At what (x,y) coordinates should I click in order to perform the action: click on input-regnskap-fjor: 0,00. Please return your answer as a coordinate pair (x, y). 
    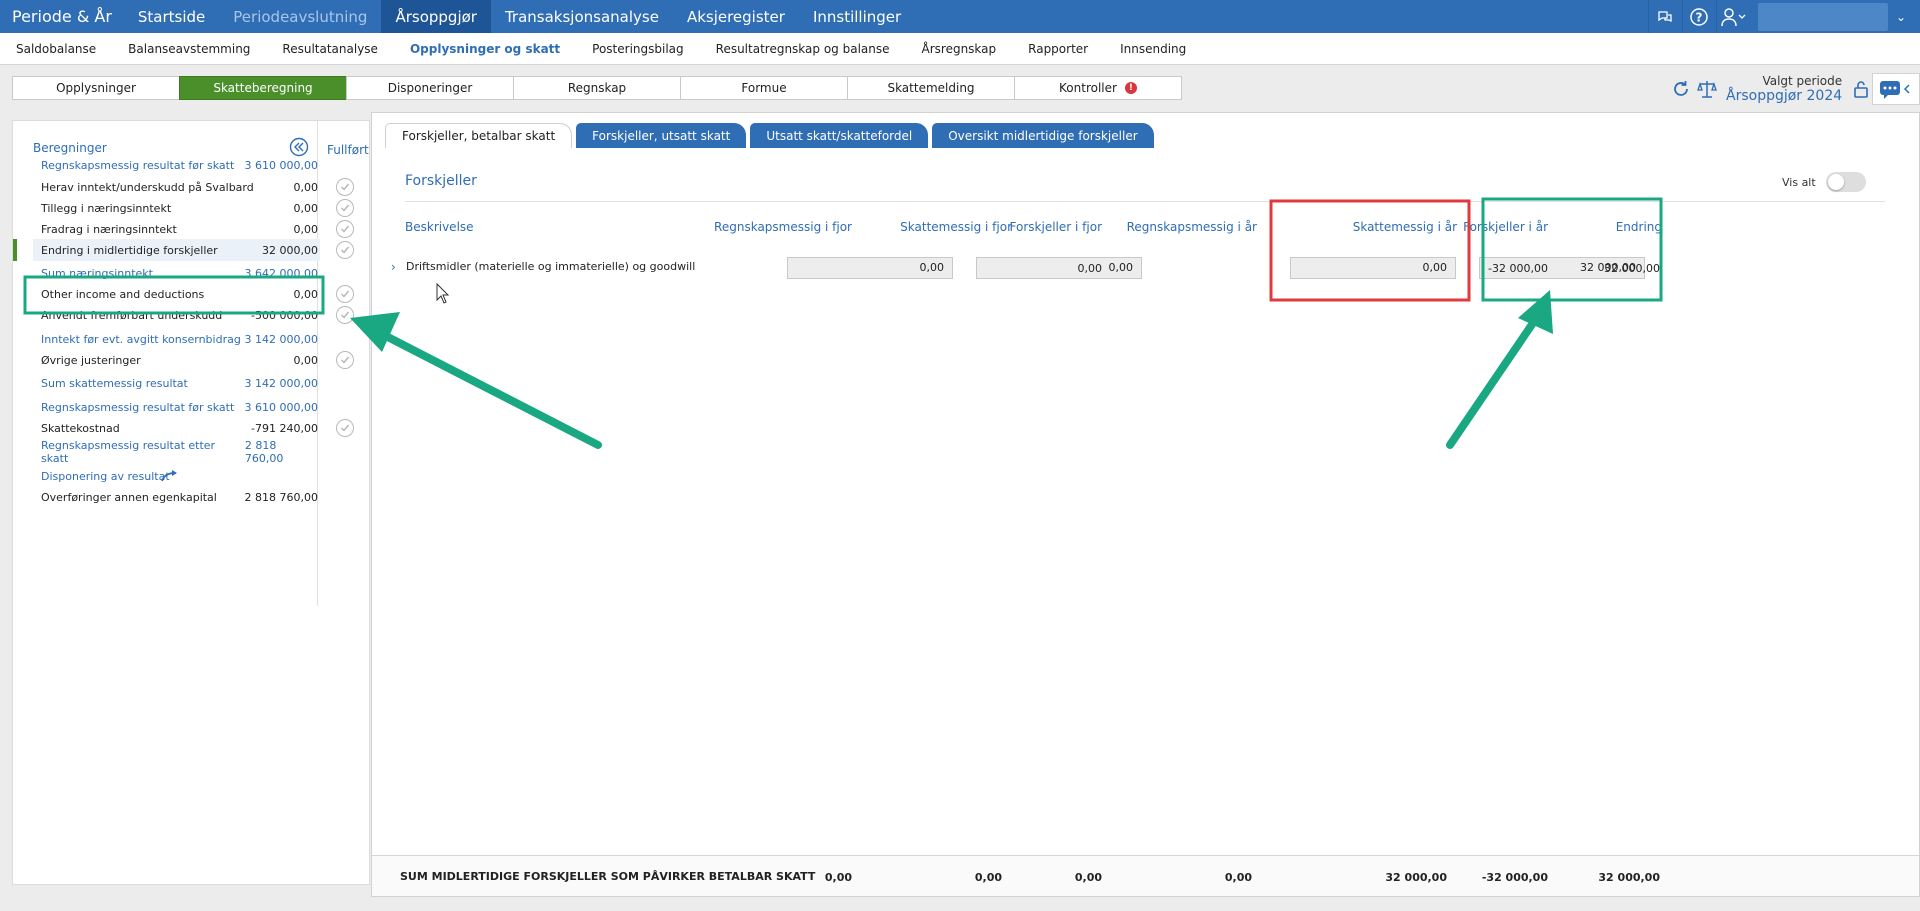
    Looking at the image, I should click on (870, 268).